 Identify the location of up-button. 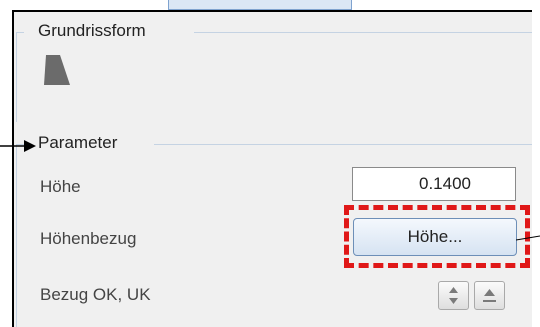
(489, 295).